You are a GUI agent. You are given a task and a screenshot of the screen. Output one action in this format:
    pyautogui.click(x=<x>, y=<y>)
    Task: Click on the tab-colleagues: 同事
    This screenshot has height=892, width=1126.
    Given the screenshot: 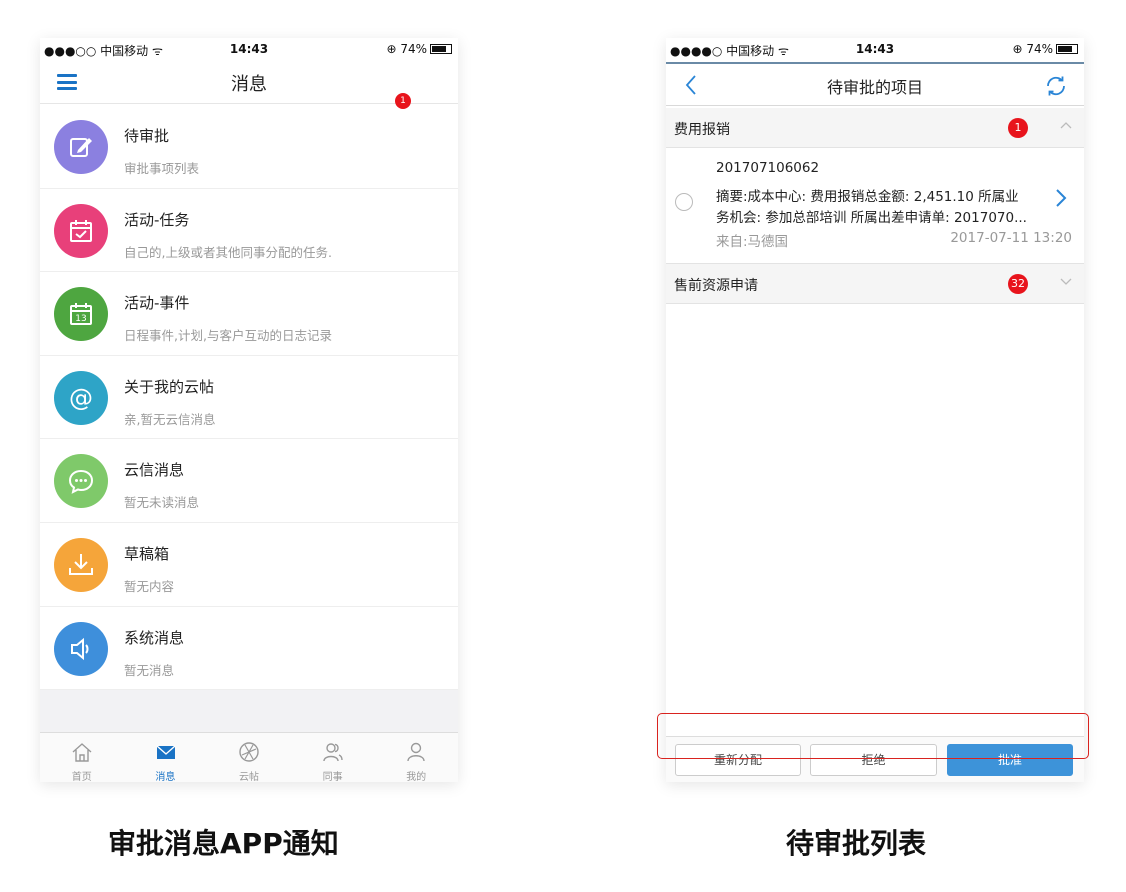 What is the action you would take?
    pyautogui.click(x=333, y=757)
    